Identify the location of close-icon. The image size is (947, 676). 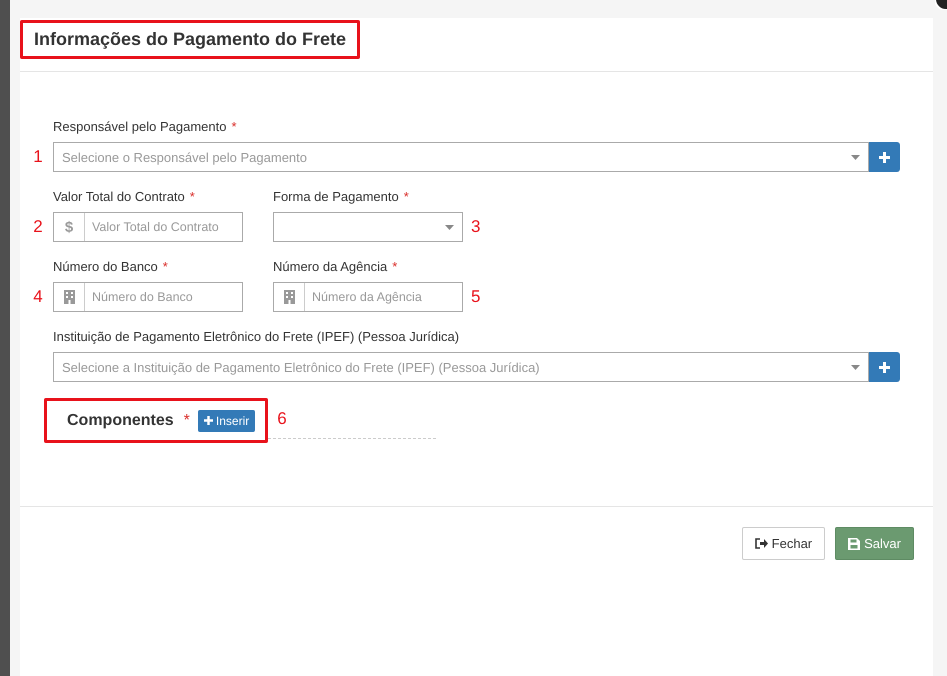
(941, 5).